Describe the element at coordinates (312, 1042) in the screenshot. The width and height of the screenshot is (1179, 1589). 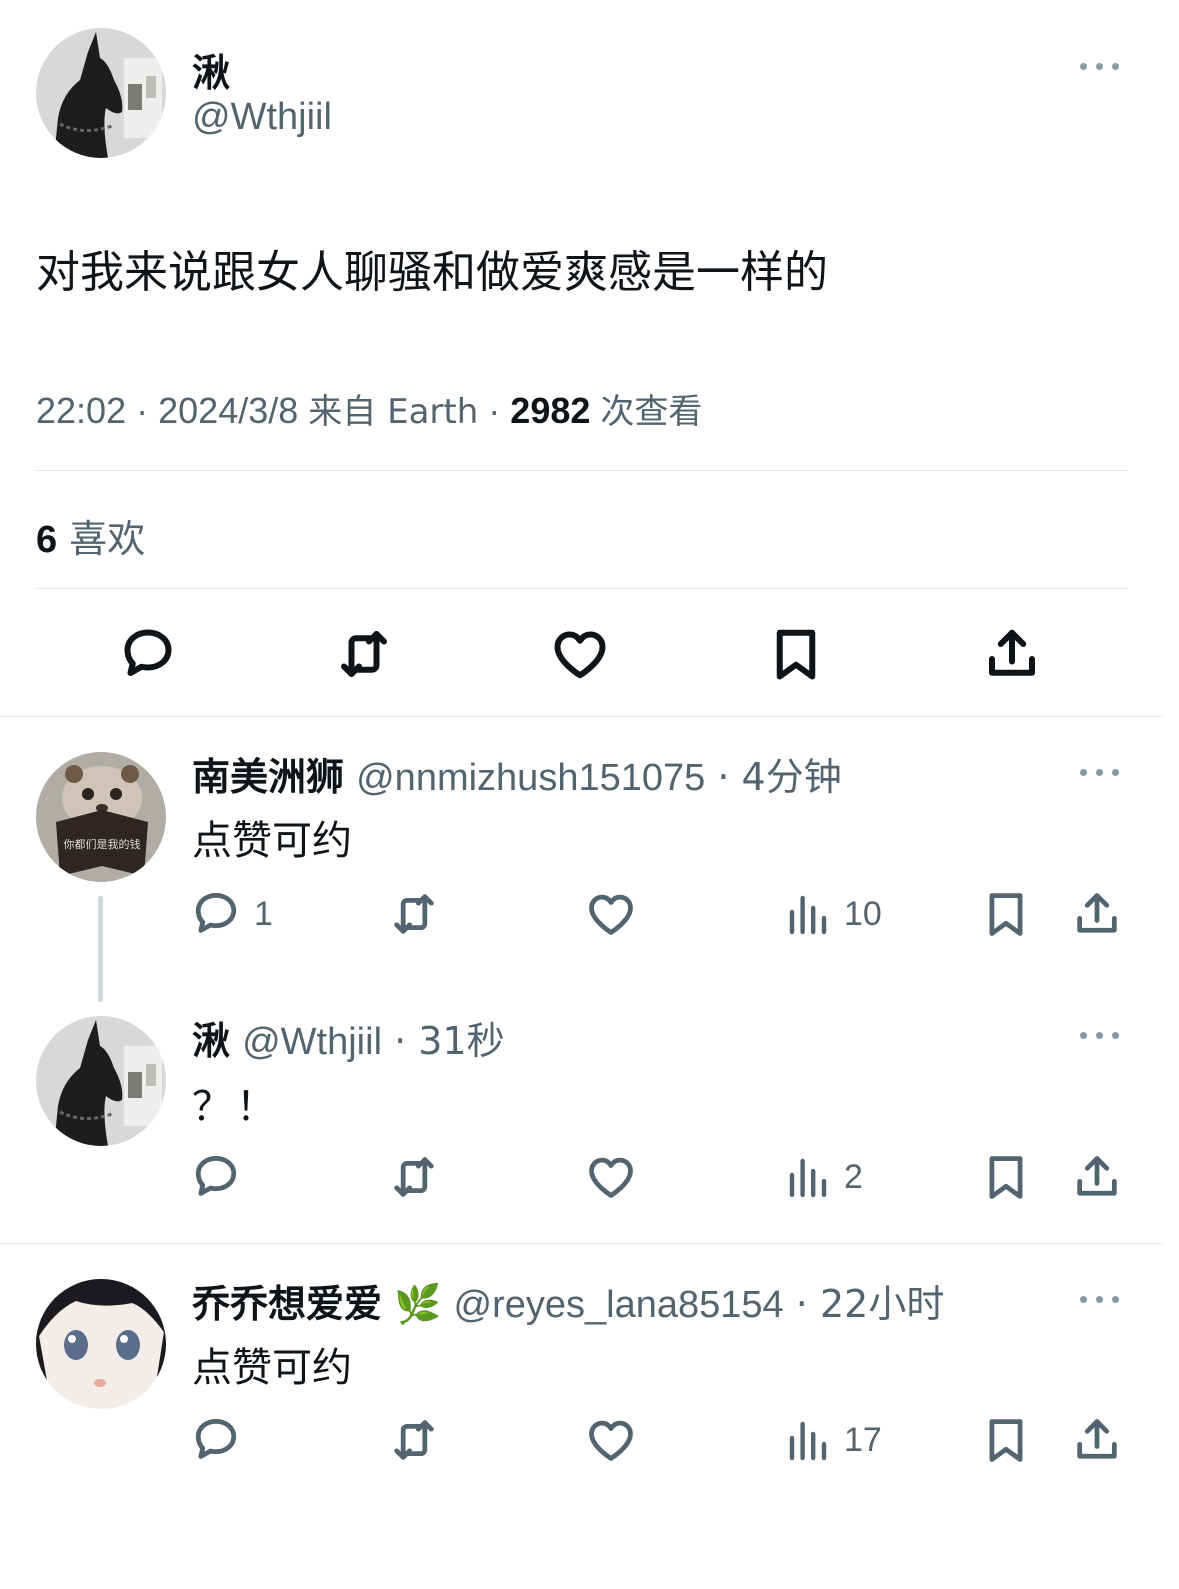
I see `reply-author-handle: @Wthjiil` at that location.